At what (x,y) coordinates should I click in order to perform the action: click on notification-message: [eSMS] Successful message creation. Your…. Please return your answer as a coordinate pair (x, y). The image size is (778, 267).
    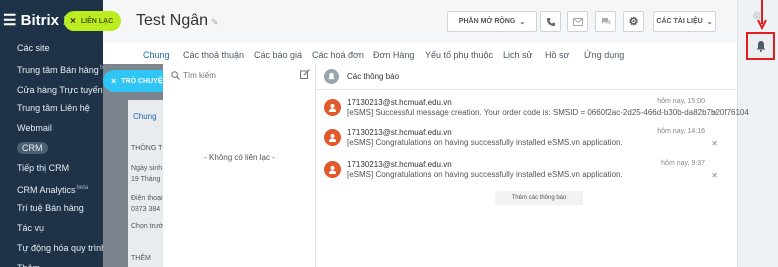
    Looking at the image, I should click on (548, 112).